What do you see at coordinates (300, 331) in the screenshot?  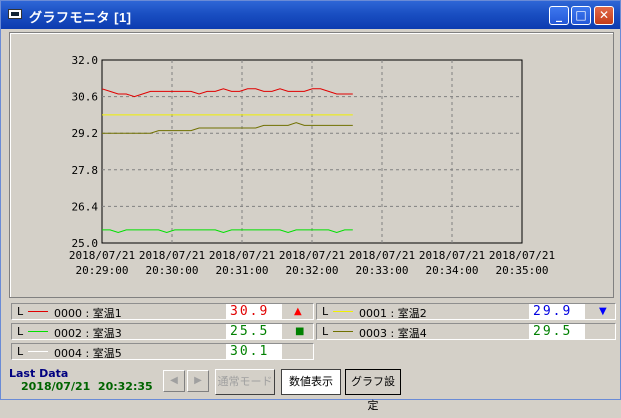 I see `trend-flat-icon: ■` at bounding box center [300, 331].